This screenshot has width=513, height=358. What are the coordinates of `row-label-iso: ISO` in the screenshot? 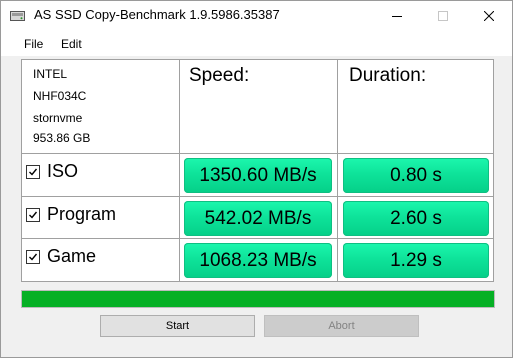 It's located at (52, 171).